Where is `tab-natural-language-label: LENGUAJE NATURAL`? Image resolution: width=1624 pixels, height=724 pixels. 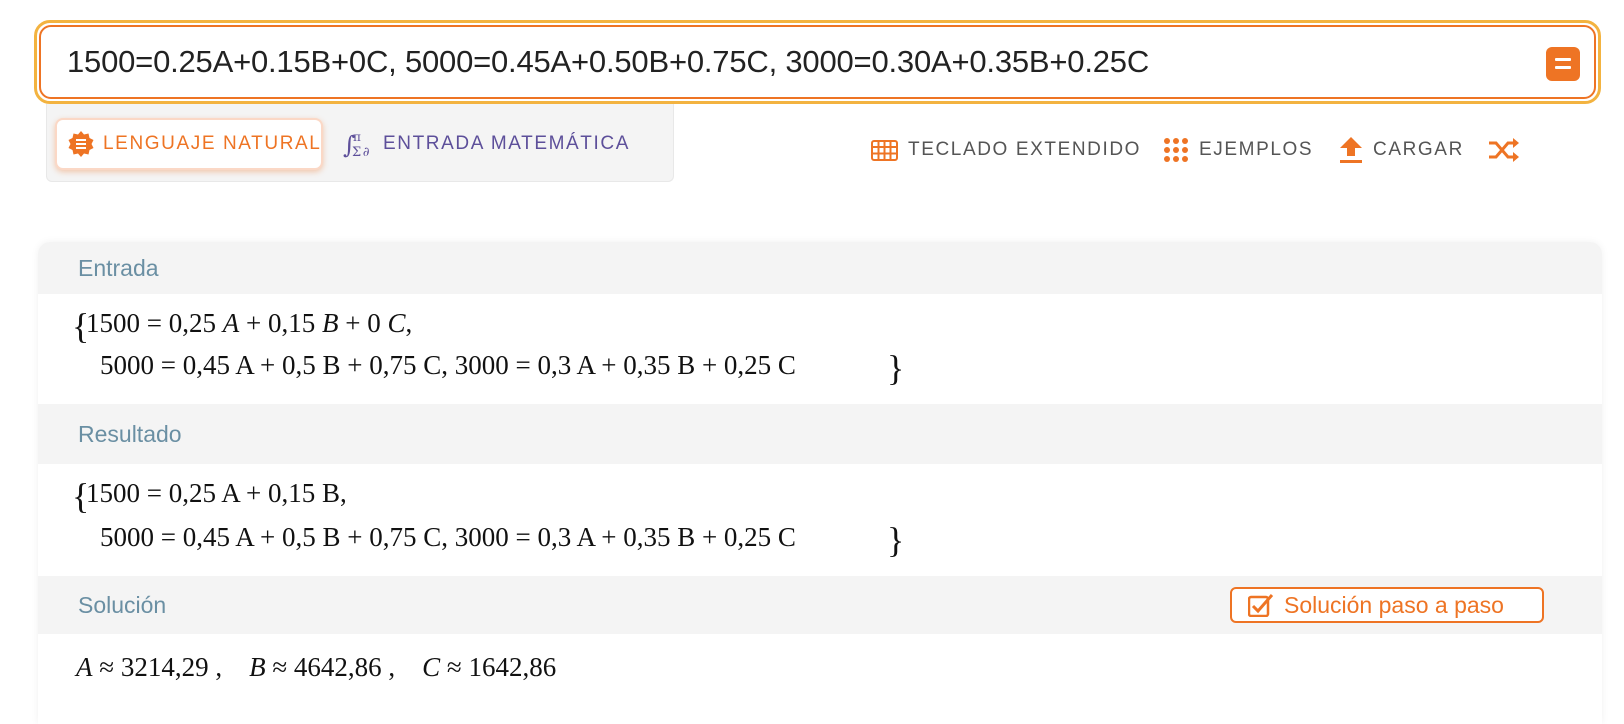 tab-natural-language-label: LENGUAJE NATURAL is located at coordinates (212, 143).